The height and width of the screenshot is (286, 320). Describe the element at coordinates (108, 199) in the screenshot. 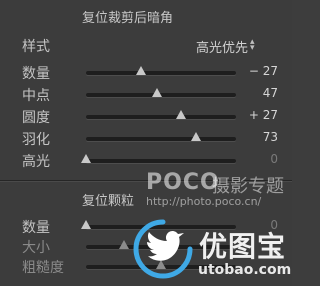

I see `grain-section-title: 复位颗粒` at that location.